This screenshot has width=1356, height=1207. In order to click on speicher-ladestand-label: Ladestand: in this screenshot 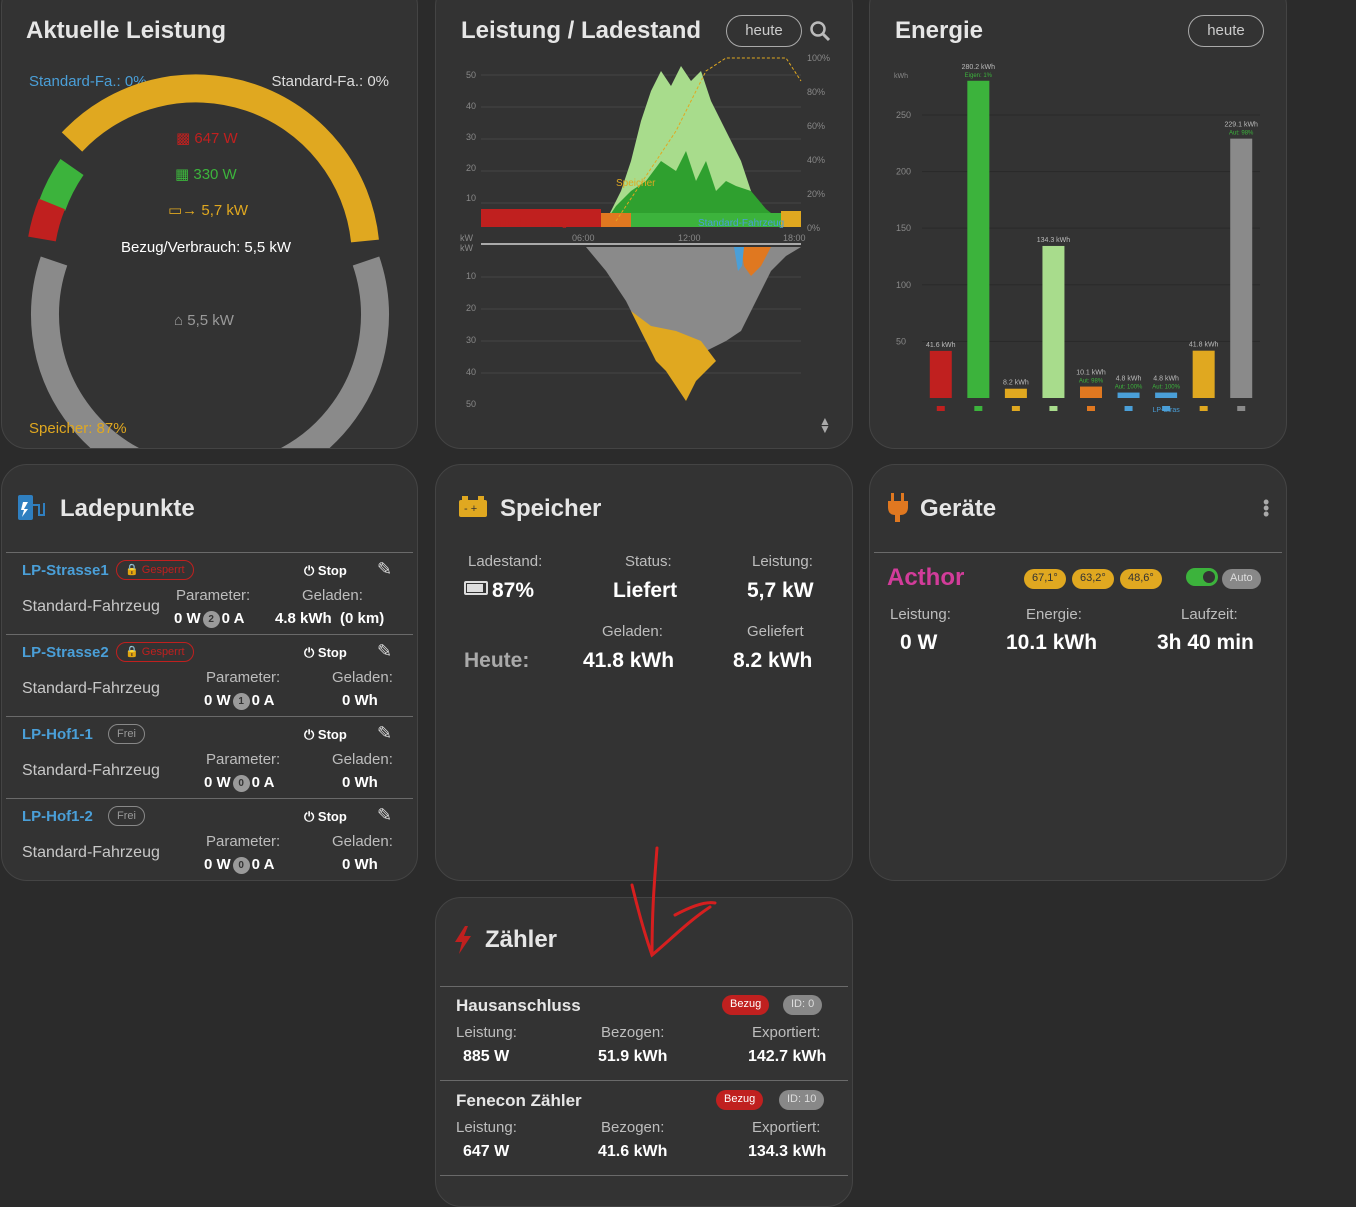, I will do `click(505, 561)`.